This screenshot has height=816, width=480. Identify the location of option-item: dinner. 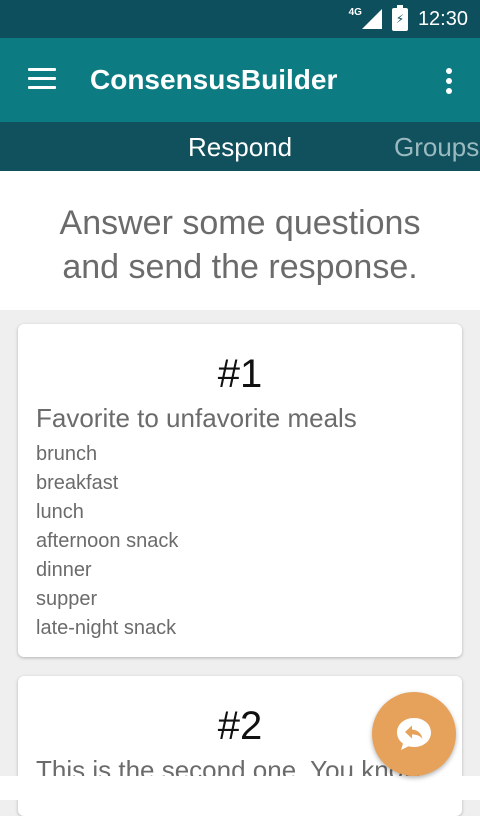
(64, 570).